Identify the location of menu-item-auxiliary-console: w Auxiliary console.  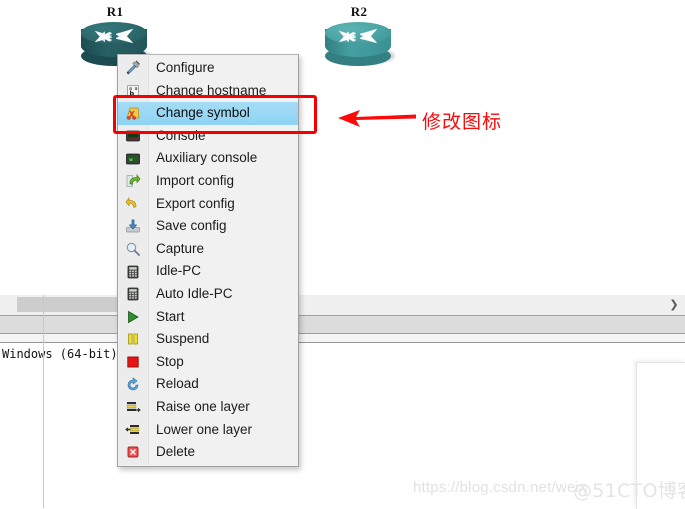
(208, 158).